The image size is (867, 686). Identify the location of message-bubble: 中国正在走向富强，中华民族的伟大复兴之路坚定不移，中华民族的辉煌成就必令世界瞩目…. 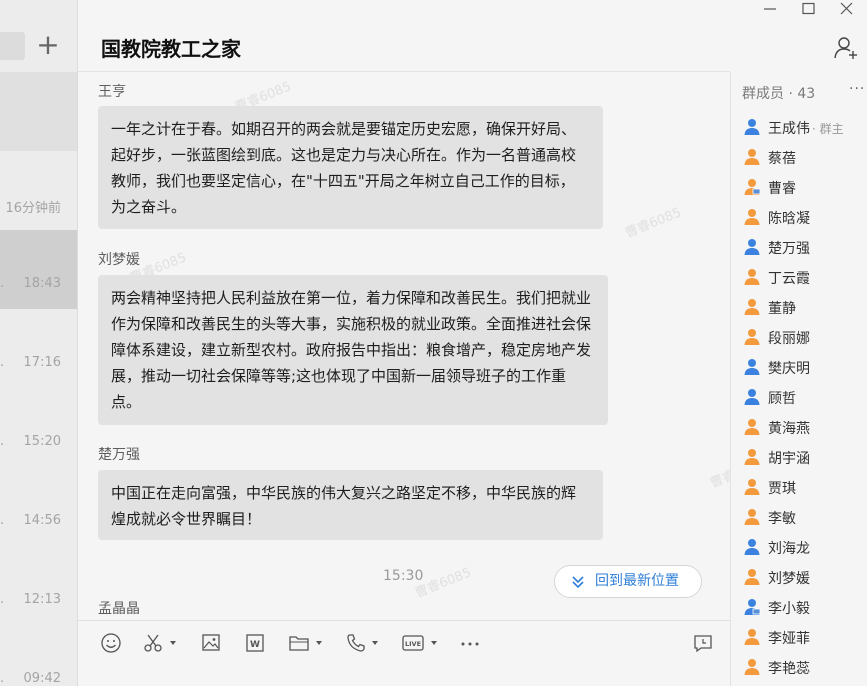
(350, 505).